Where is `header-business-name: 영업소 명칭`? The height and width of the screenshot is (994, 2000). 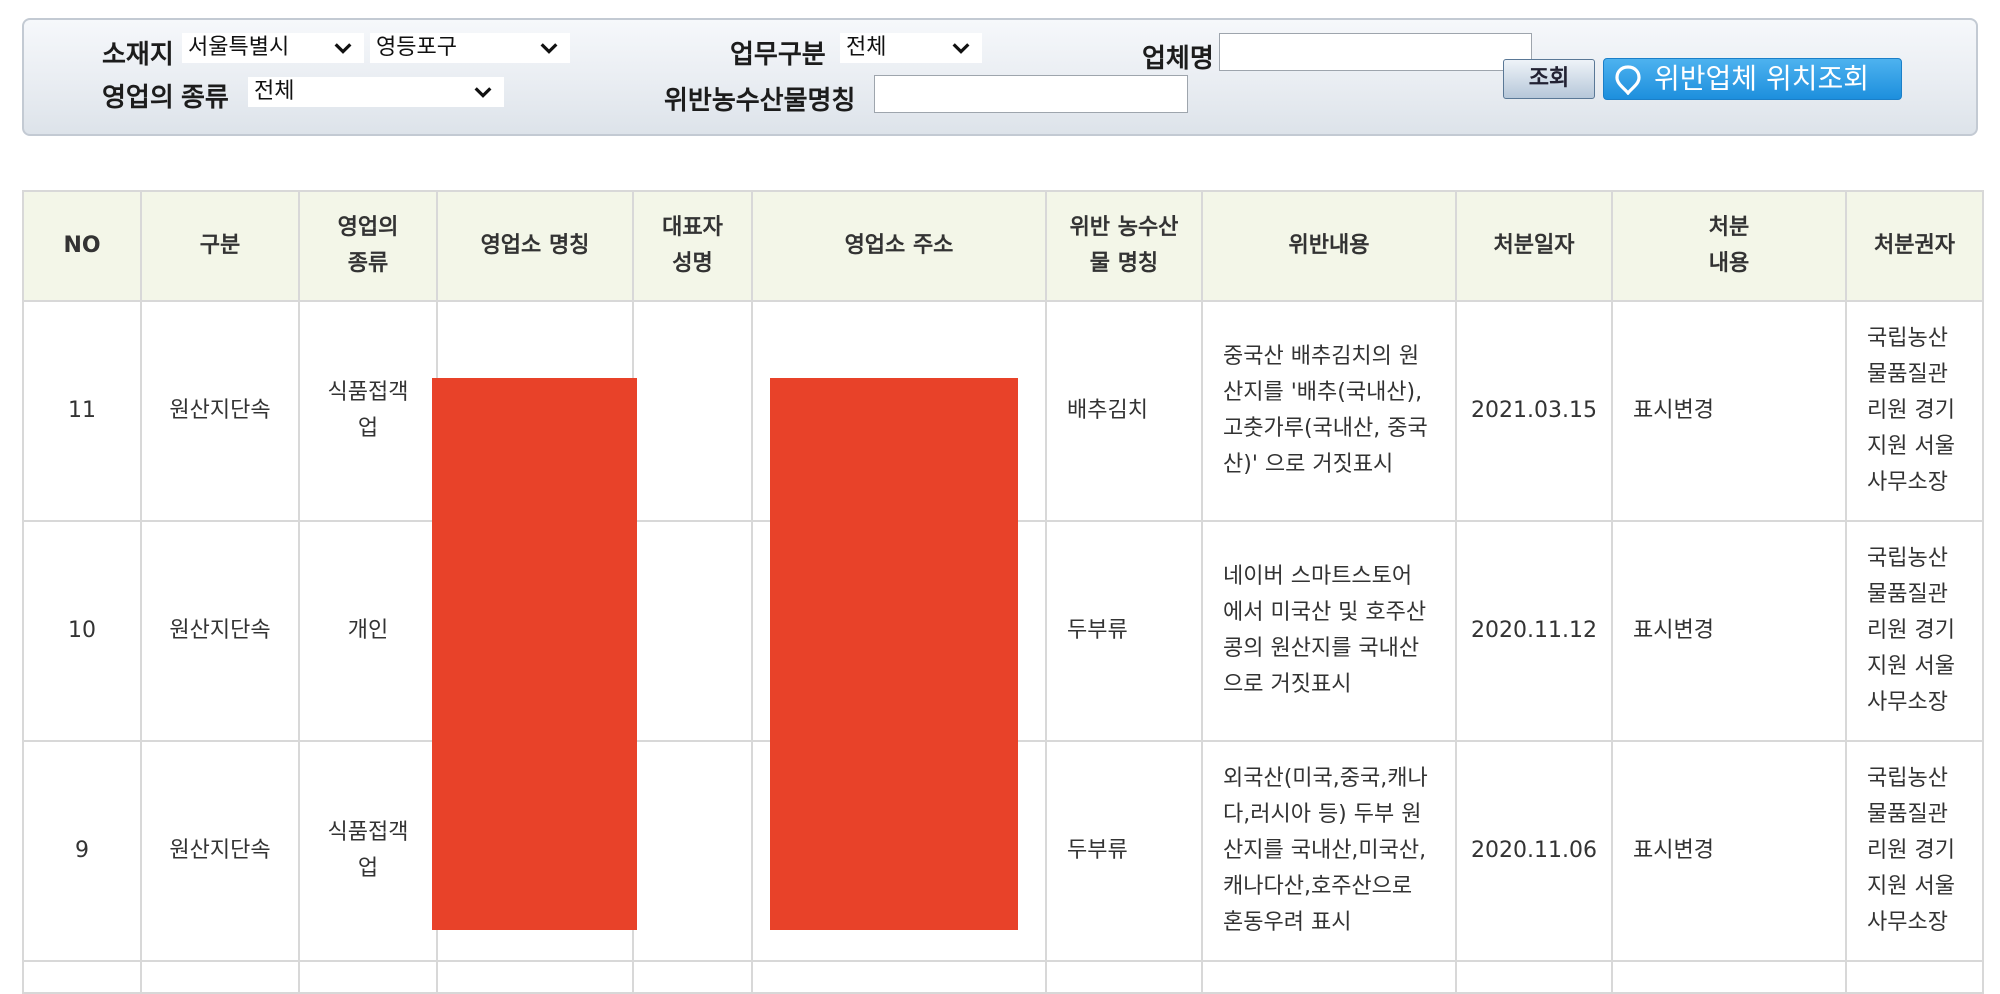 header-business-name: 영업소 명칭 is located at coordinates (535, 246).